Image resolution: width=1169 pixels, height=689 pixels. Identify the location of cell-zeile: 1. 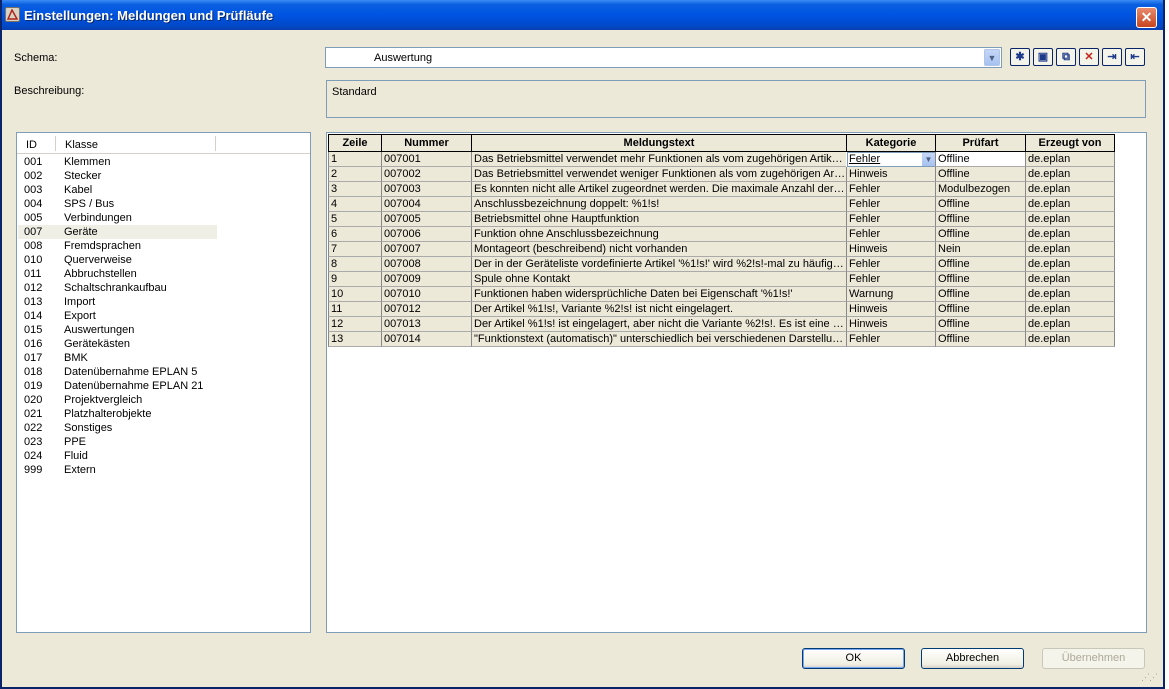
(354, 159).